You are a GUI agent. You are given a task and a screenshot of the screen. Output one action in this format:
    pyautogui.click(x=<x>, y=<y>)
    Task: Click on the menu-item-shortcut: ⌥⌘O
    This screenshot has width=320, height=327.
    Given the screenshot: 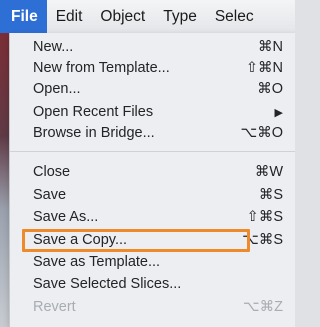 What is the action you would take?
    pyautogui.click(x=262, y=133)
    